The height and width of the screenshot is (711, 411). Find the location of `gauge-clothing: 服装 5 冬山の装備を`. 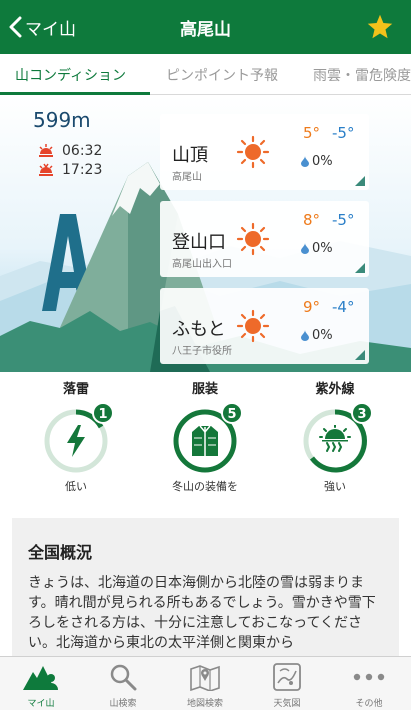

gauge-clothing: 服装 5 冬山の装備を is located at coordinates (205, 437).